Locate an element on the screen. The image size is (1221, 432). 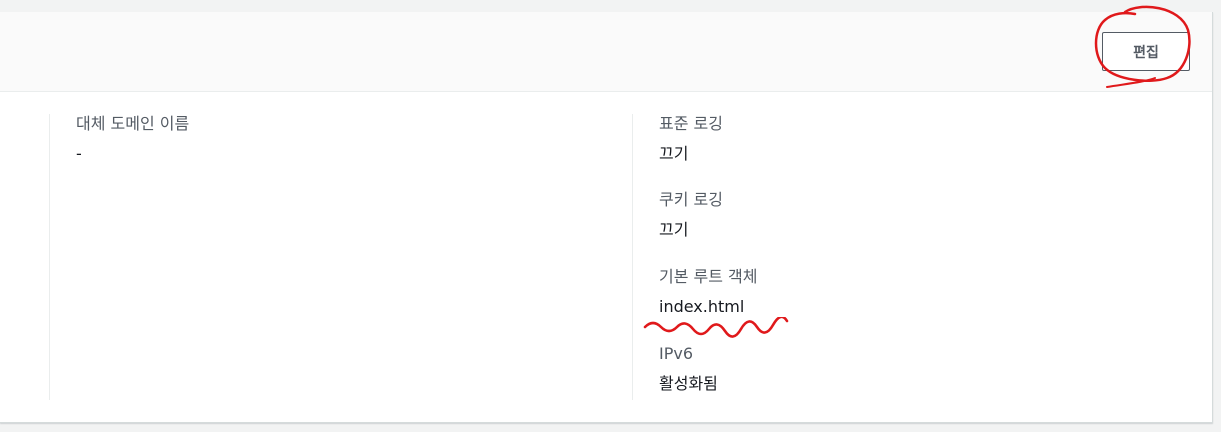
ipv6-value: 활성화됨 is located at coordinates (688, 383).